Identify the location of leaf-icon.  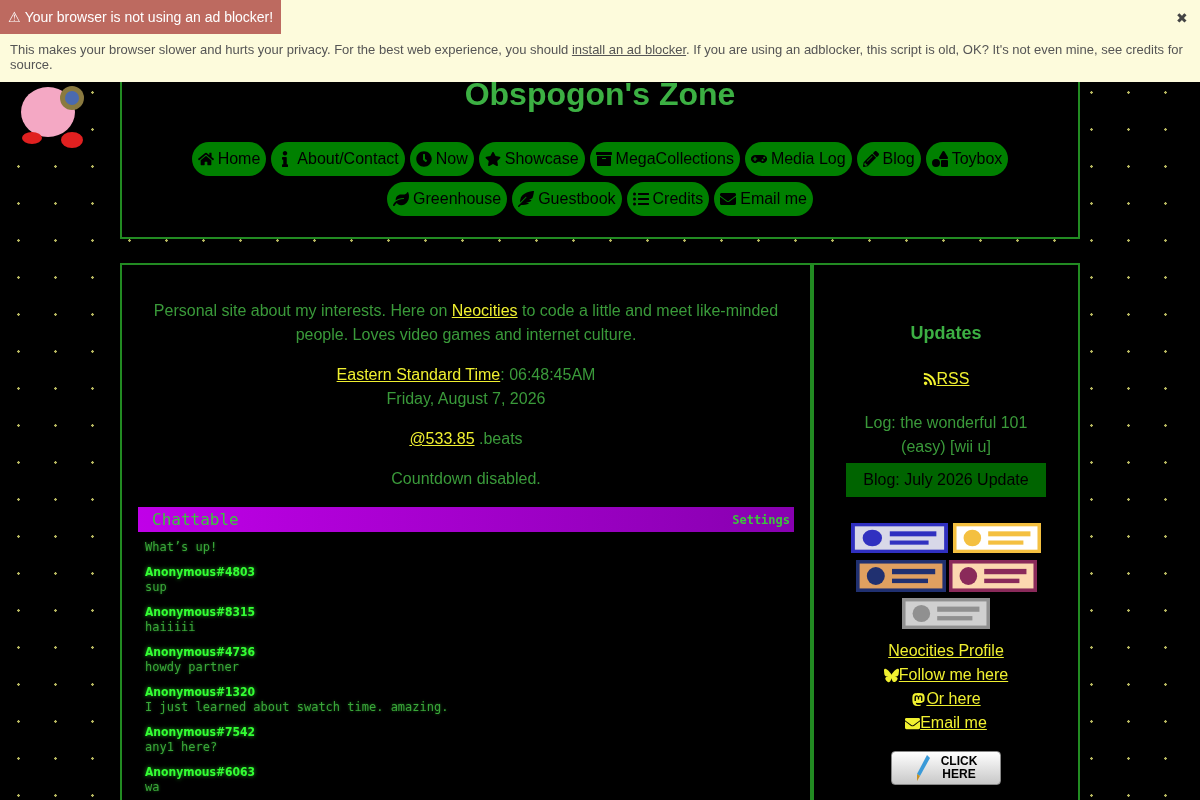
(401, 199).